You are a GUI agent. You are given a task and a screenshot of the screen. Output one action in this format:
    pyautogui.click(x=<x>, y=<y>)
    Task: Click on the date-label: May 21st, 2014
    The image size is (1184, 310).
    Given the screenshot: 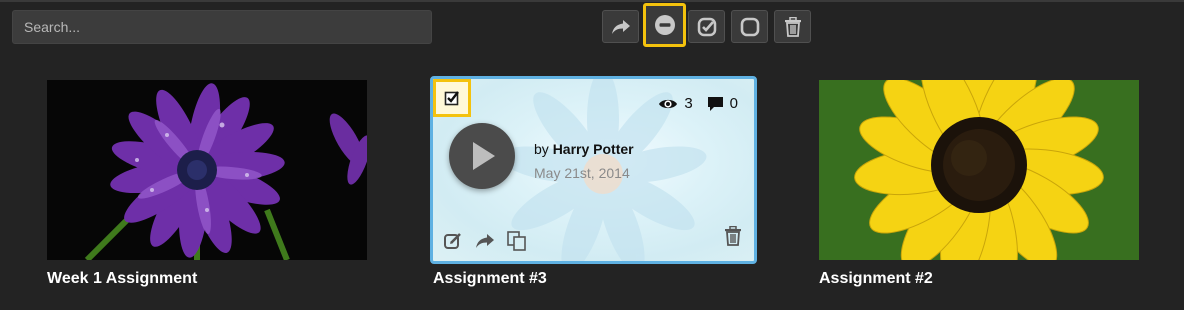 What is the action you would take?
    pyautogui.click(x=582, y=173)
    